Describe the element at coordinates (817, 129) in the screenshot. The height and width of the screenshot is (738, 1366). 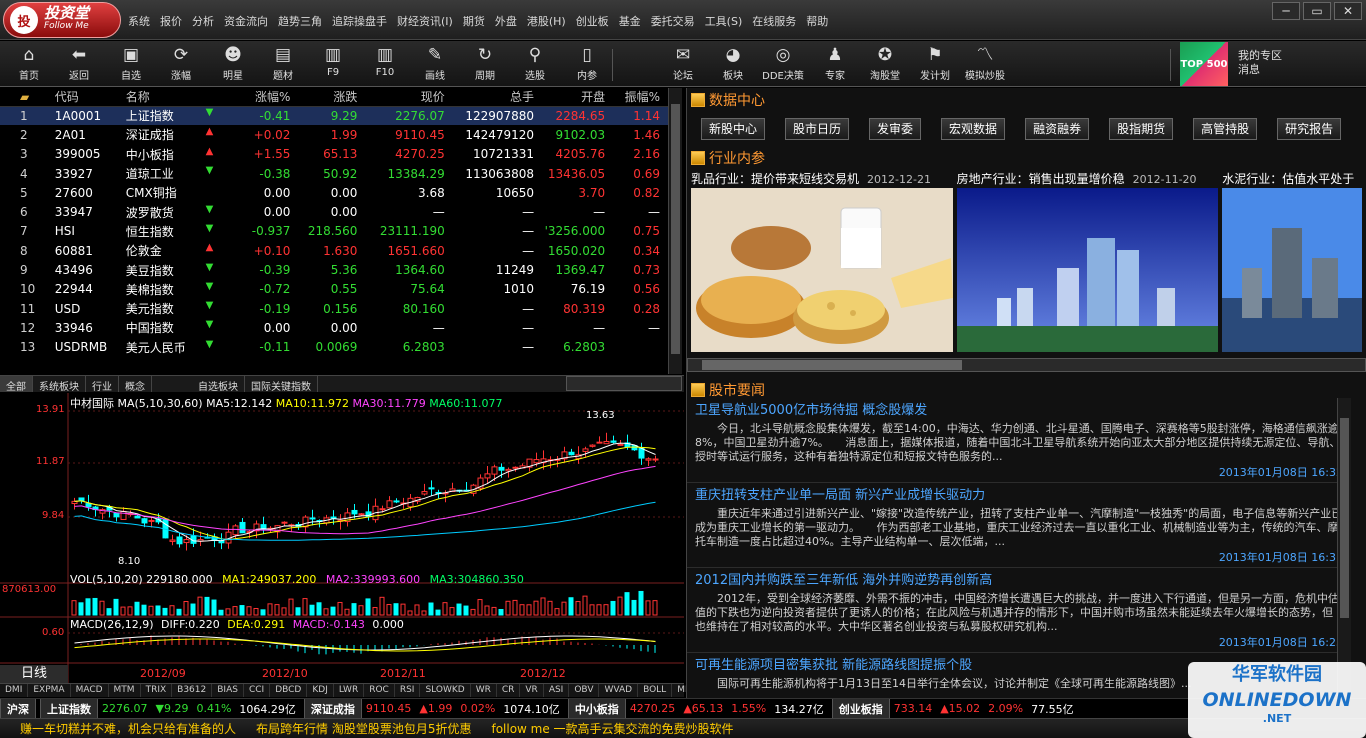
I see `data-center-button: 股市日历` at that location.